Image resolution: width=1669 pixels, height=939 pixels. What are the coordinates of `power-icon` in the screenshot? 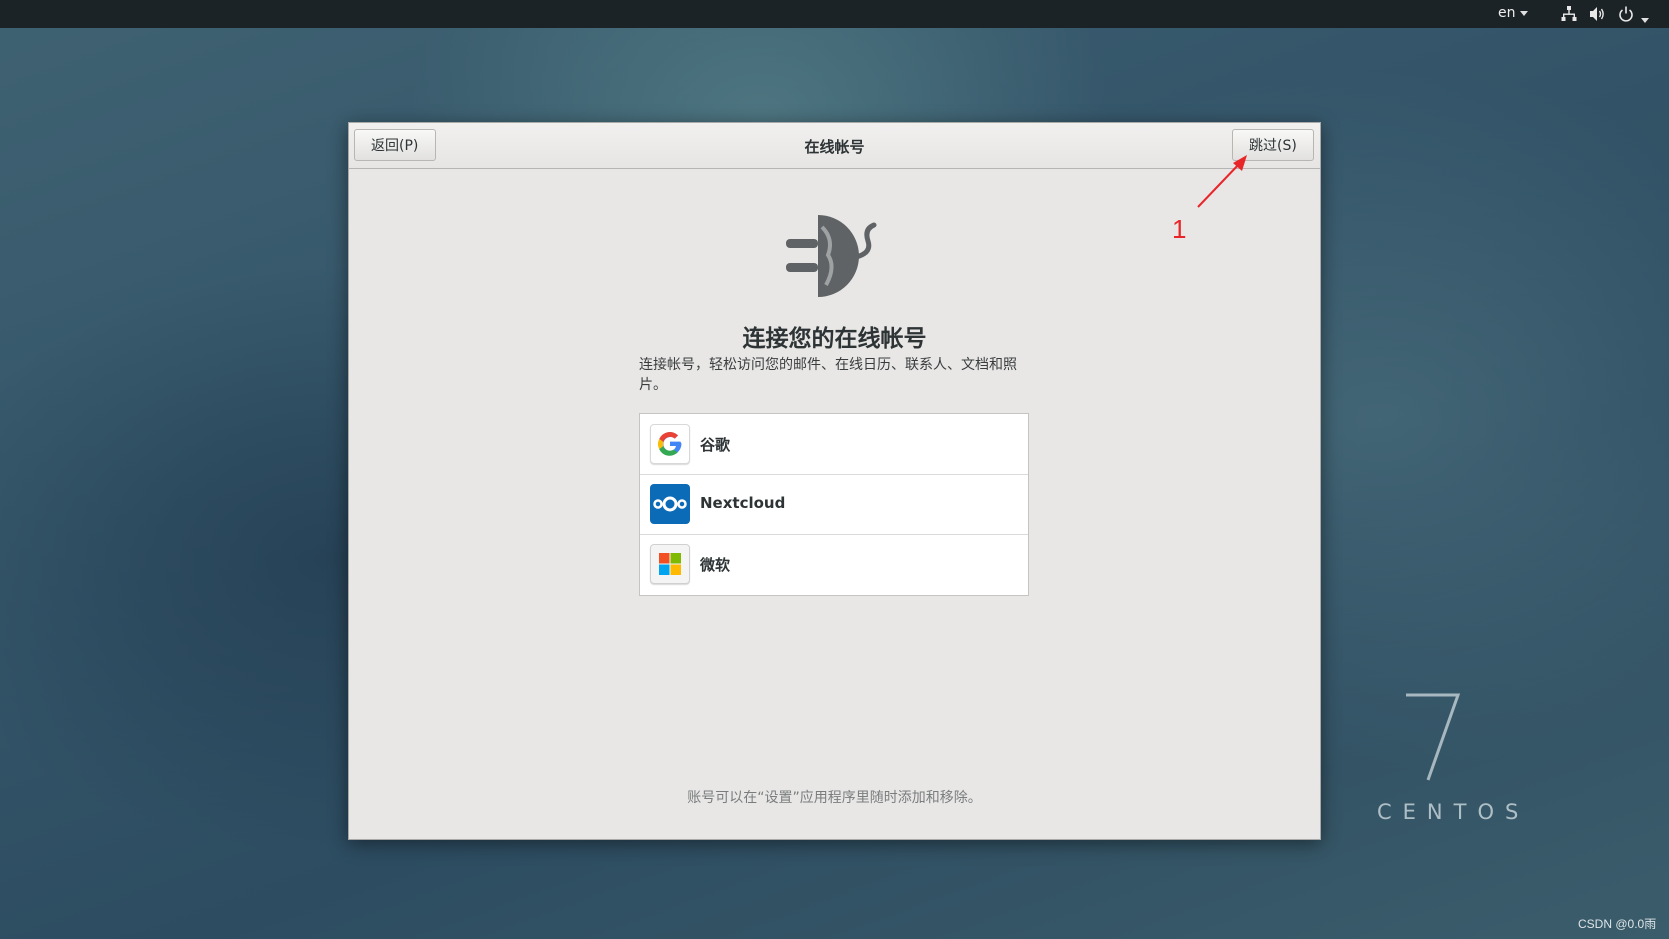 It's located at (1626, 14).